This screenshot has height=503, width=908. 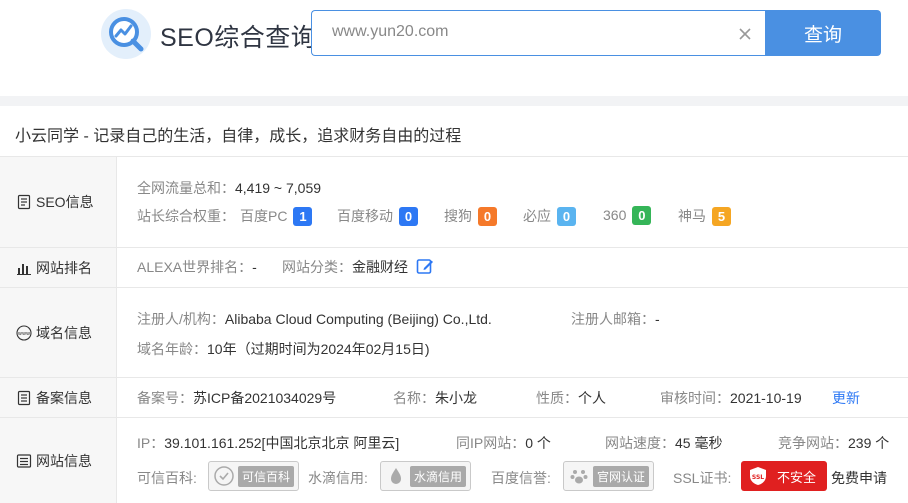 I want to click on registrant-email: 注册人邮箱：-, so click(x=615, y=319).